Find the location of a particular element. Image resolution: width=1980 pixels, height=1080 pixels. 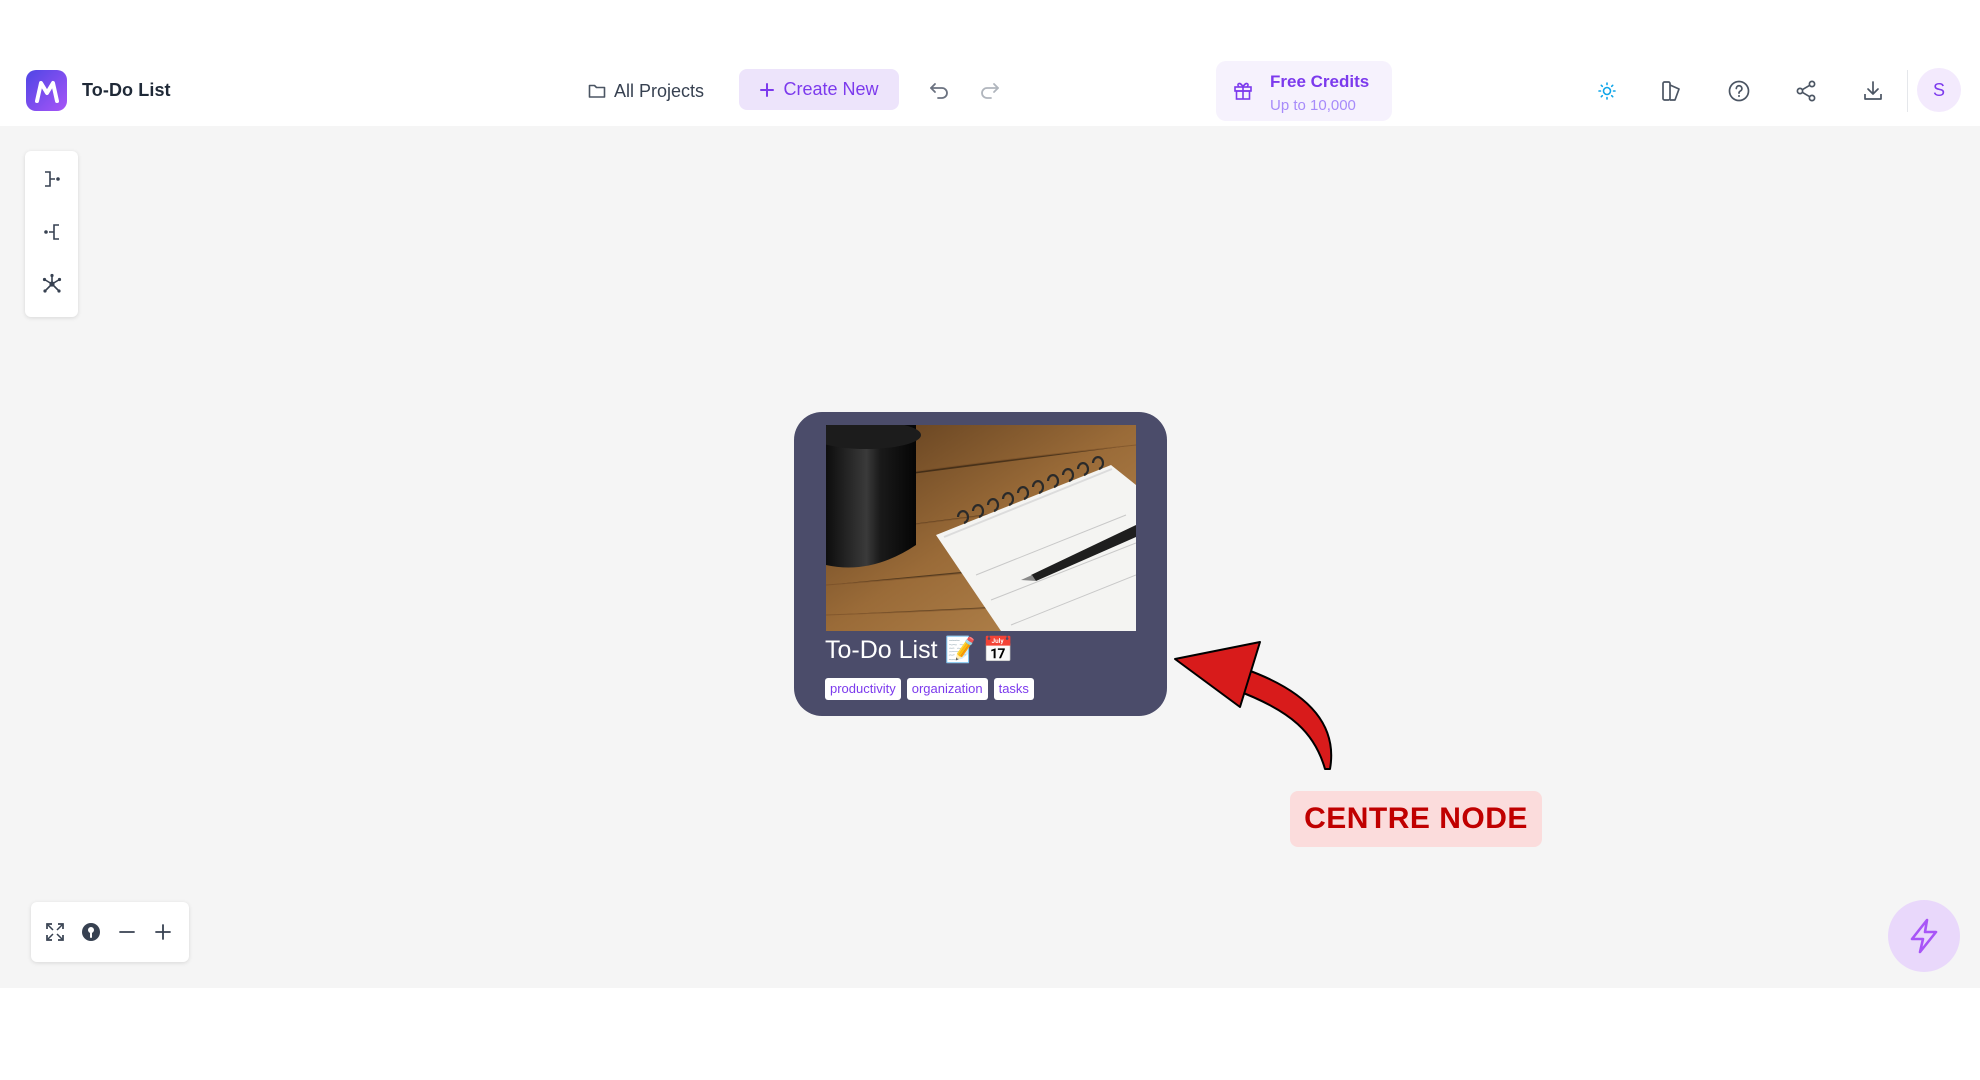

redo-button is located at coordinates (990, 90).